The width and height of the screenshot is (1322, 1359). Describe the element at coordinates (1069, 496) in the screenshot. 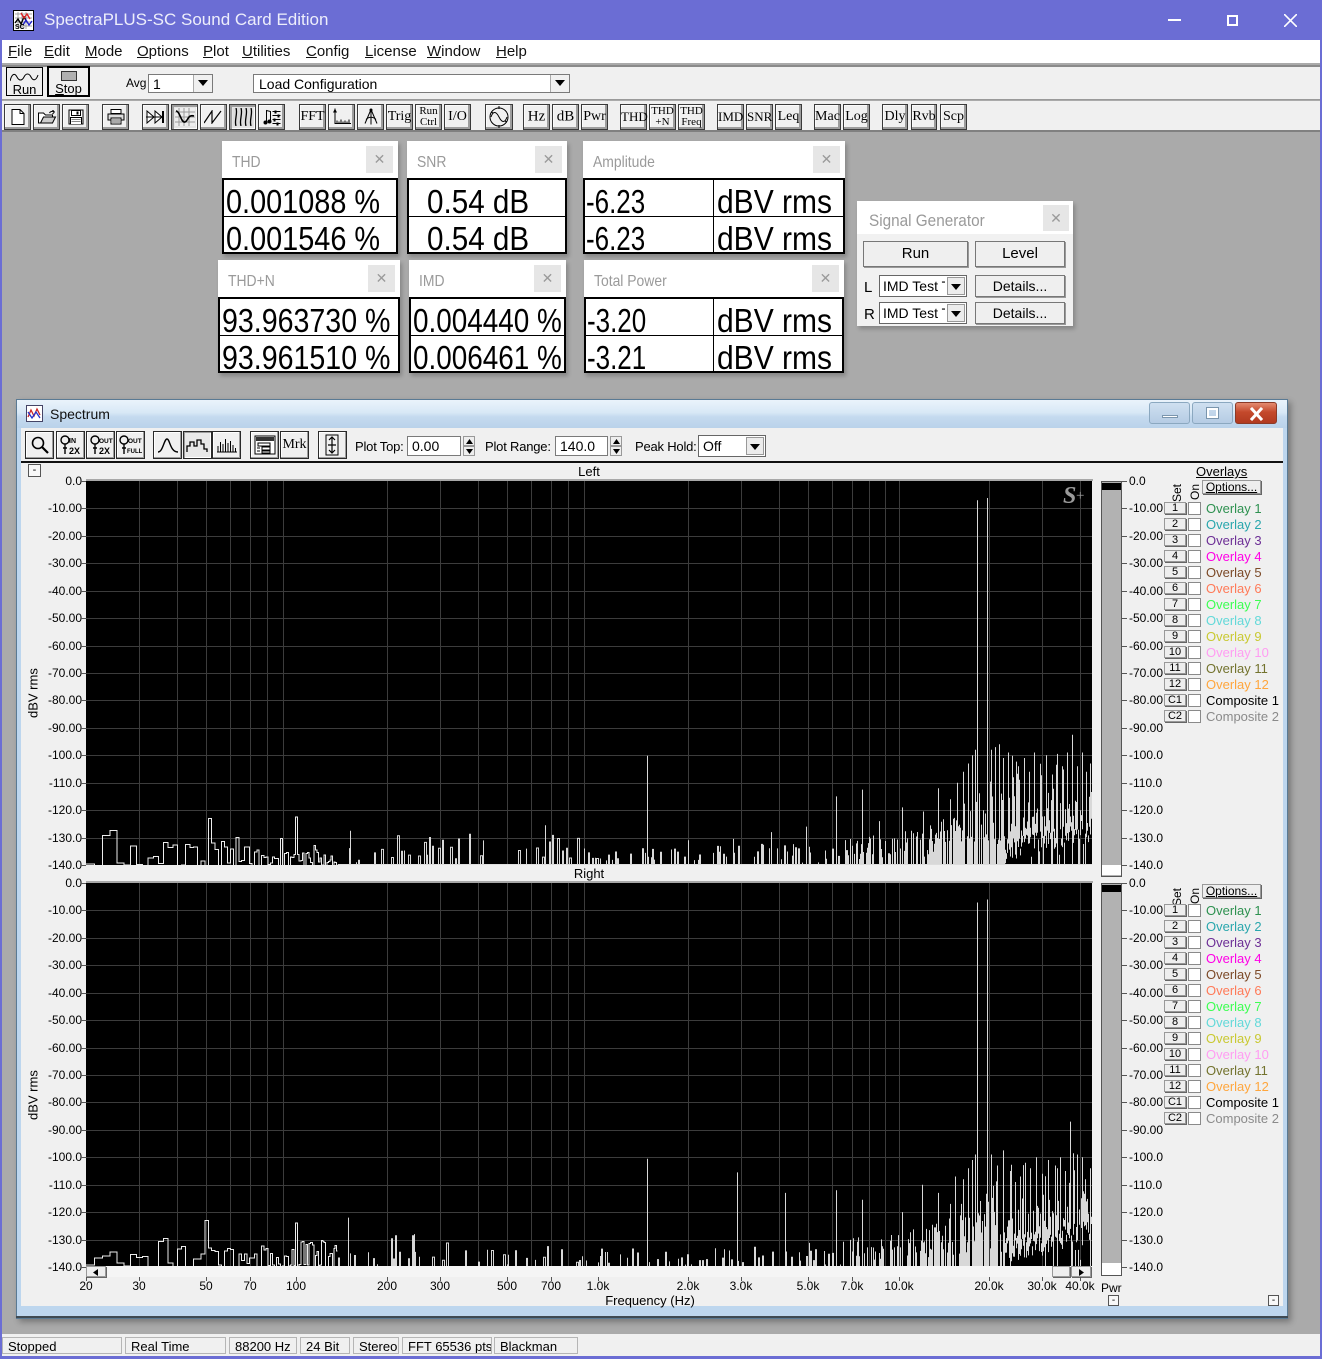

I see `svg-text: S` at that location.